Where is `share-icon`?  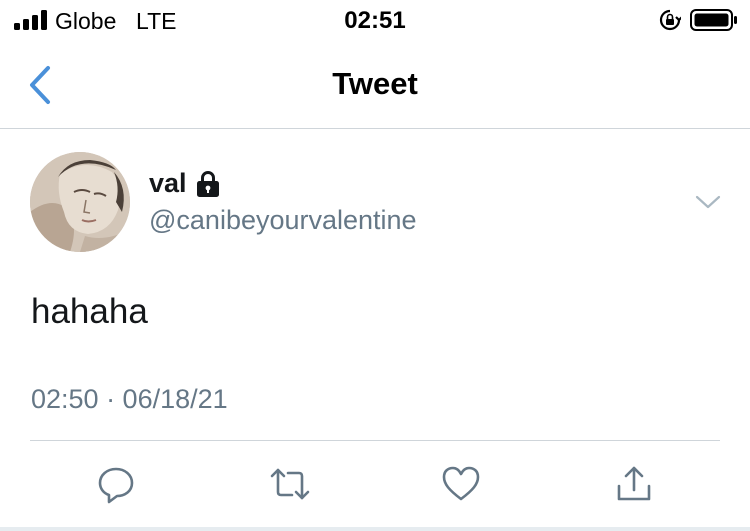
share-icon is located at coordinates (634, 484).